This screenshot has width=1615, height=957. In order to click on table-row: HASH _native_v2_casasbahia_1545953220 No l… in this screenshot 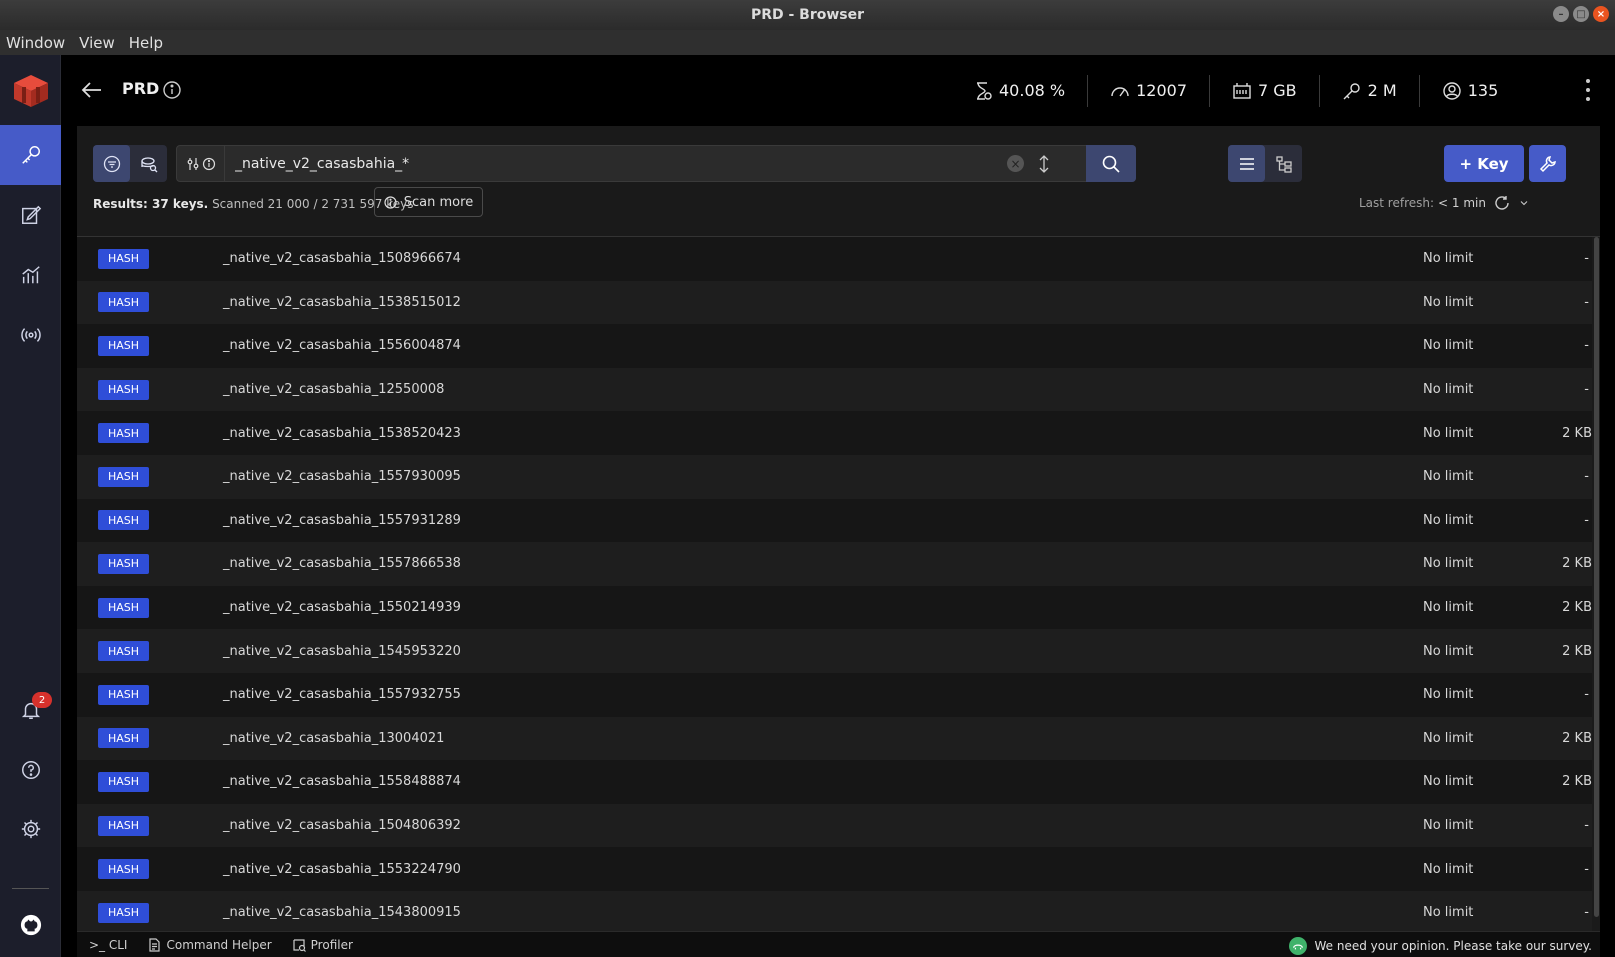, I will do `click(834, 651)`.